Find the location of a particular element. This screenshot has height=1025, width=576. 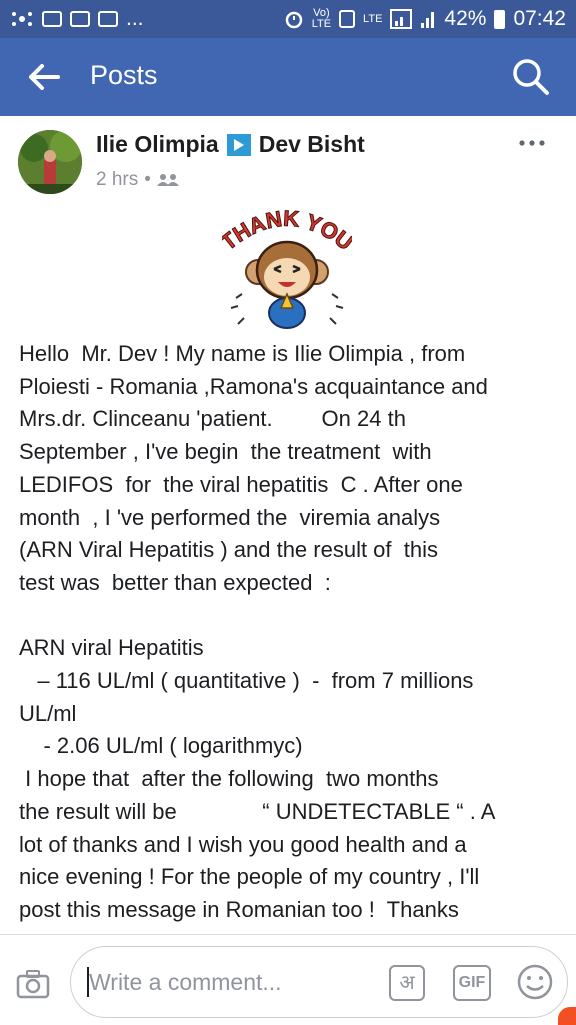

play-arrow-icon is located at coordinates (238, 144).